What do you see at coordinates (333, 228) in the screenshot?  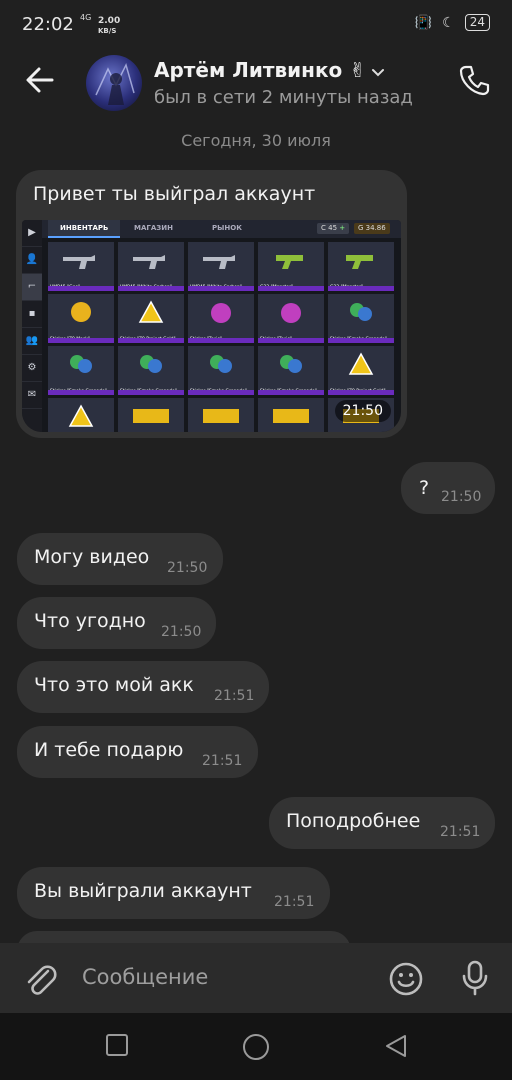 I see `game-balance-1: C 45 +` at bounding box center [333, 228].